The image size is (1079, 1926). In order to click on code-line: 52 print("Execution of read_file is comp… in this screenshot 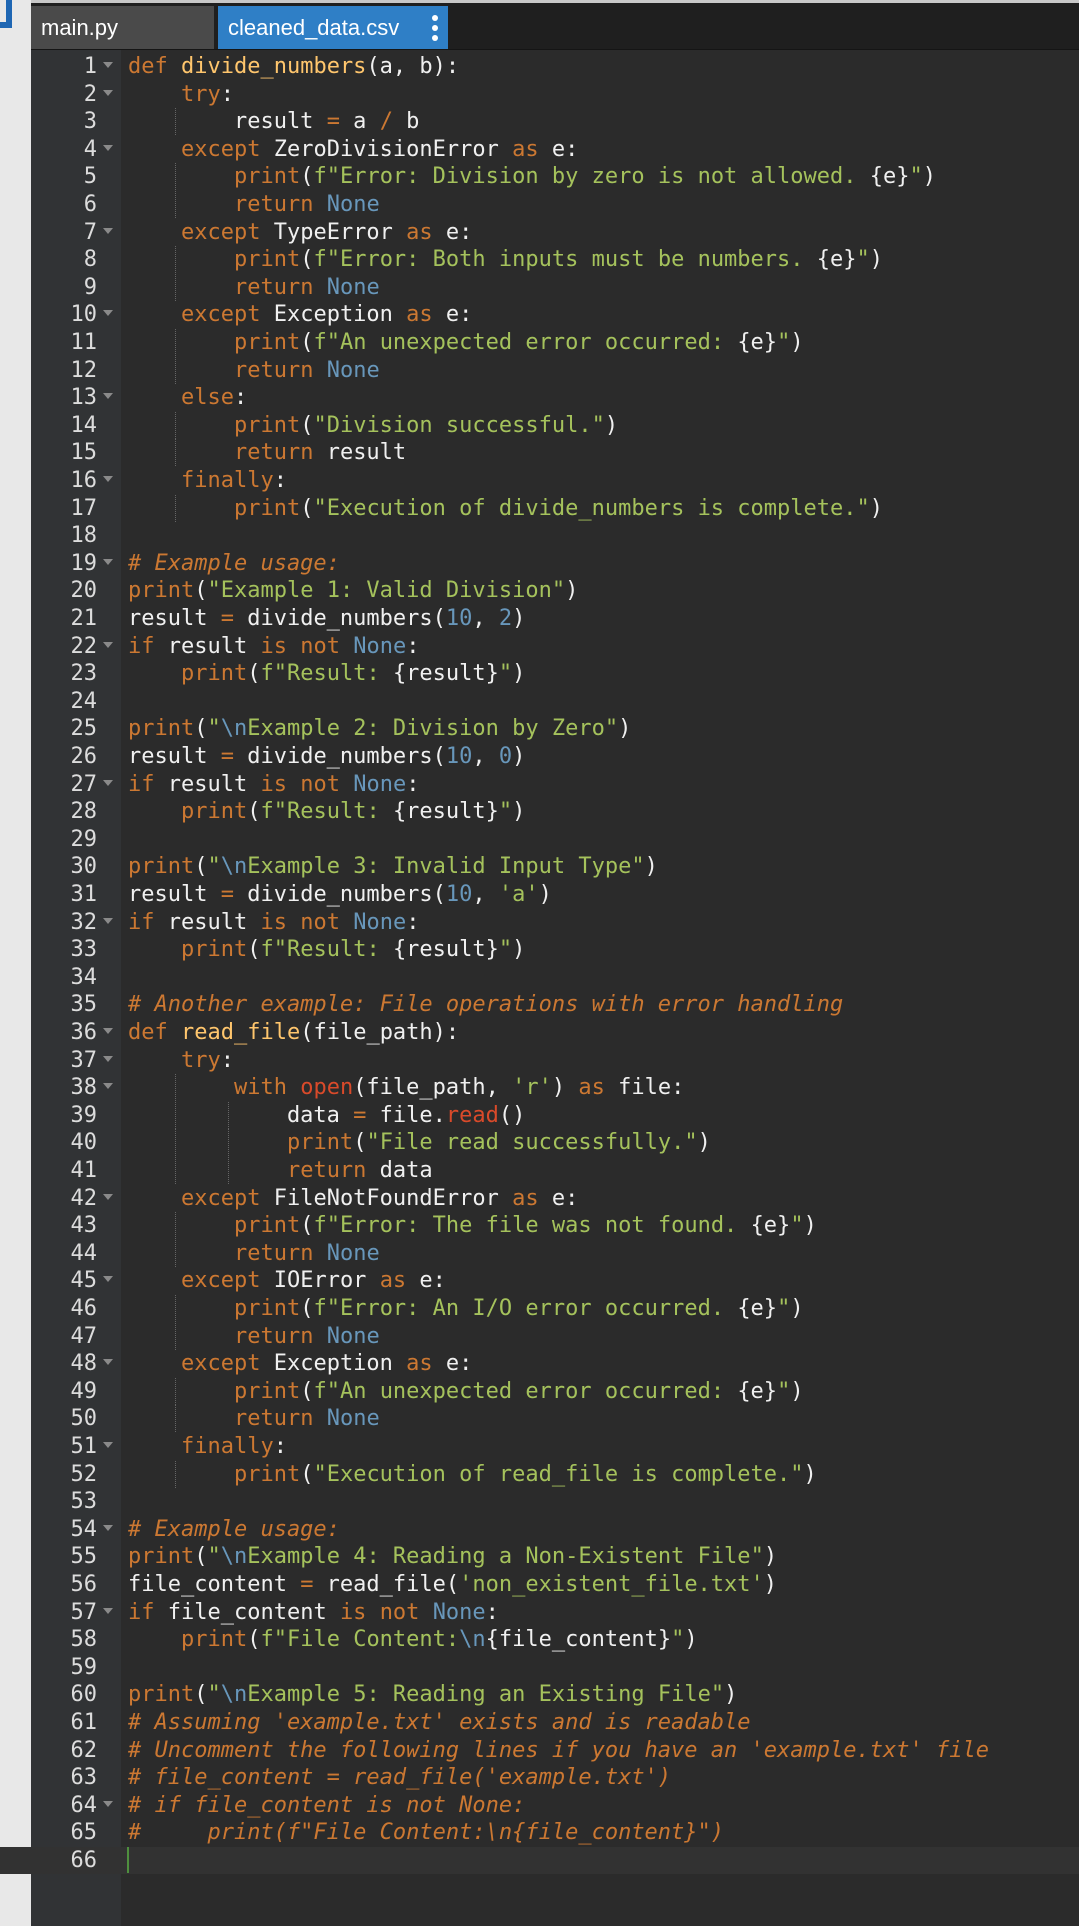, I will do `click(539, 1474)`.